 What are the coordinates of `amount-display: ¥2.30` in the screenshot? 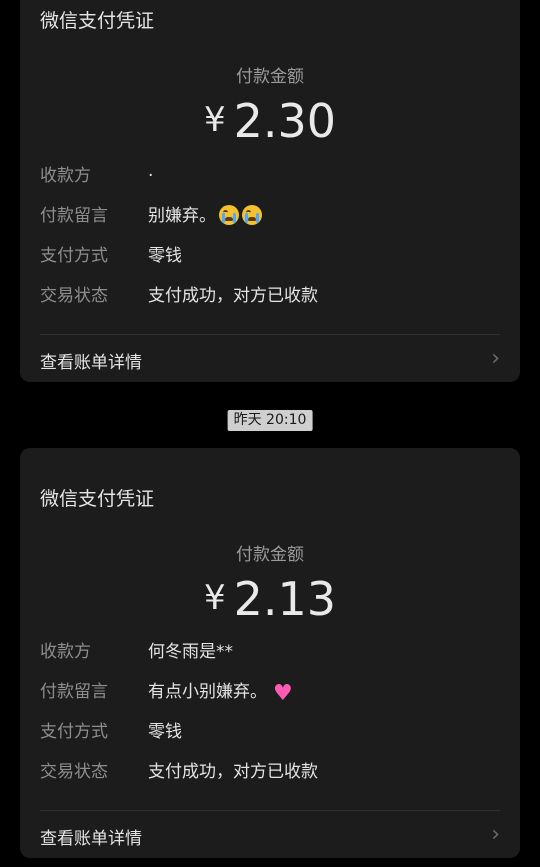 It's located at (270, 121).